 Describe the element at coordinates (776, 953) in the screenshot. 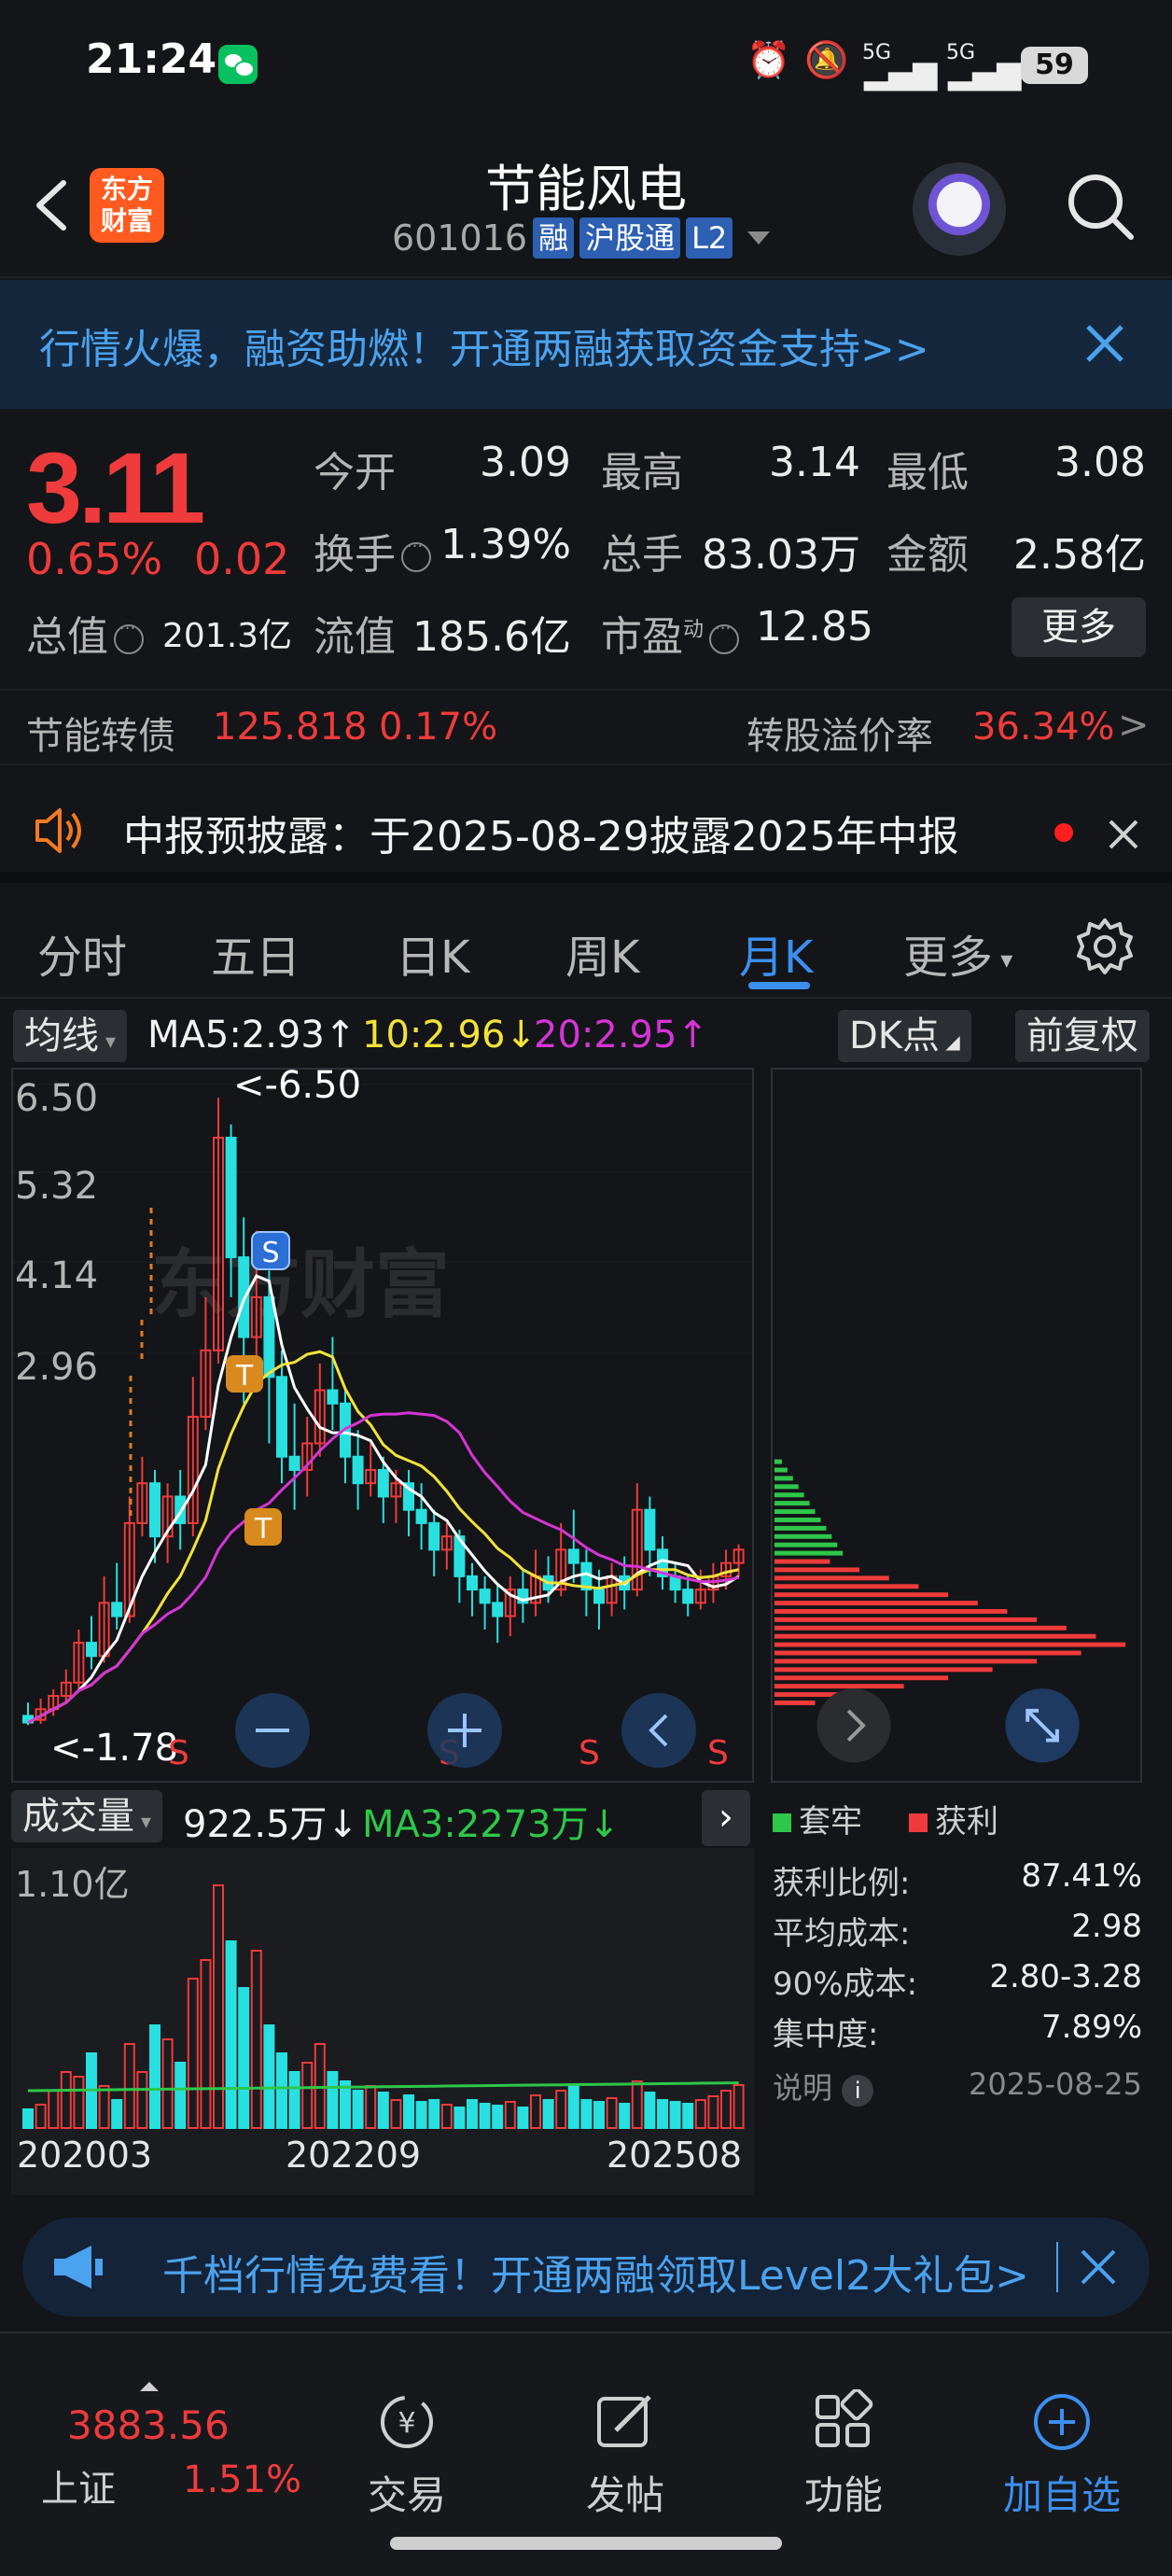

I see `tab-monthly-k: 月K` at that location.